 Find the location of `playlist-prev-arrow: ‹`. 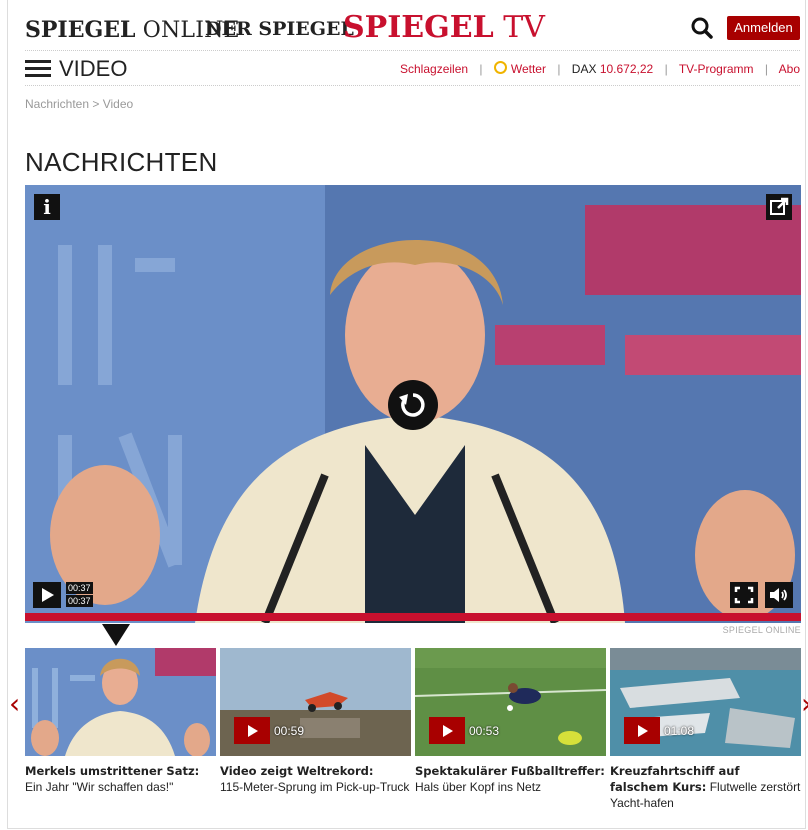

playlist-prev-arrow: ‹ is located at coordinates (14, 703).